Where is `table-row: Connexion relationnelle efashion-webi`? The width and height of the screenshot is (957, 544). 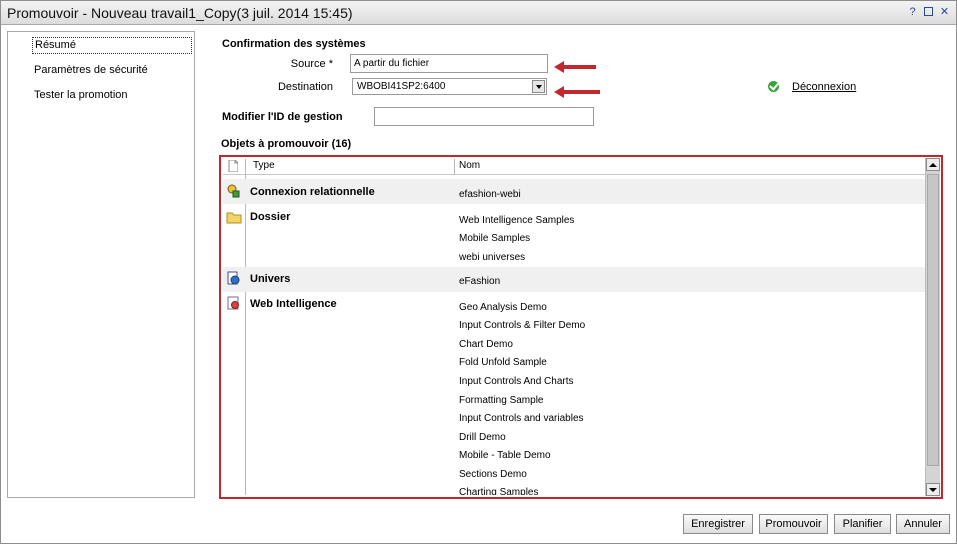 table-row: Connexion relationnelle efashion-webi is located at coordinates (574, 191).